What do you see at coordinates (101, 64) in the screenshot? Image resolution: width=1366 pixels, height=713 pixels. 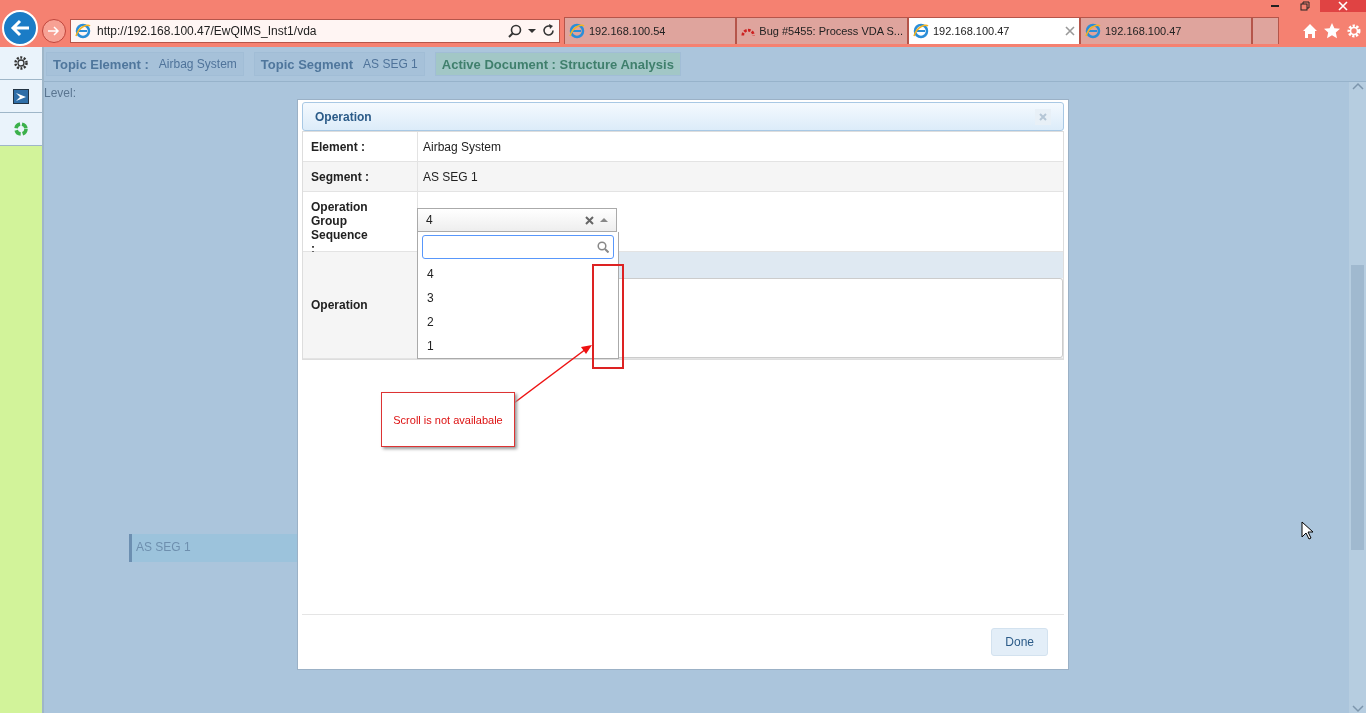 I see `chip-label: Topic Element :` at bounding box center [101, 64].